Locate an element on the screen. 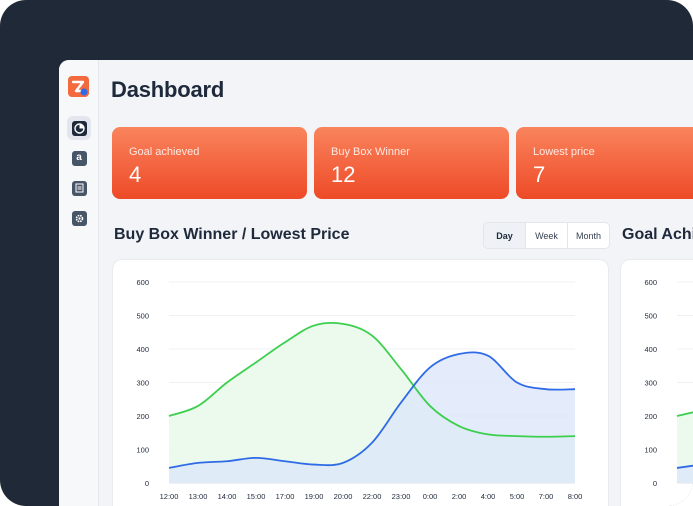 The width and height of the screenshot is (693, 506). amazon-icon-glyph: a is located at coordinates (79, 157).